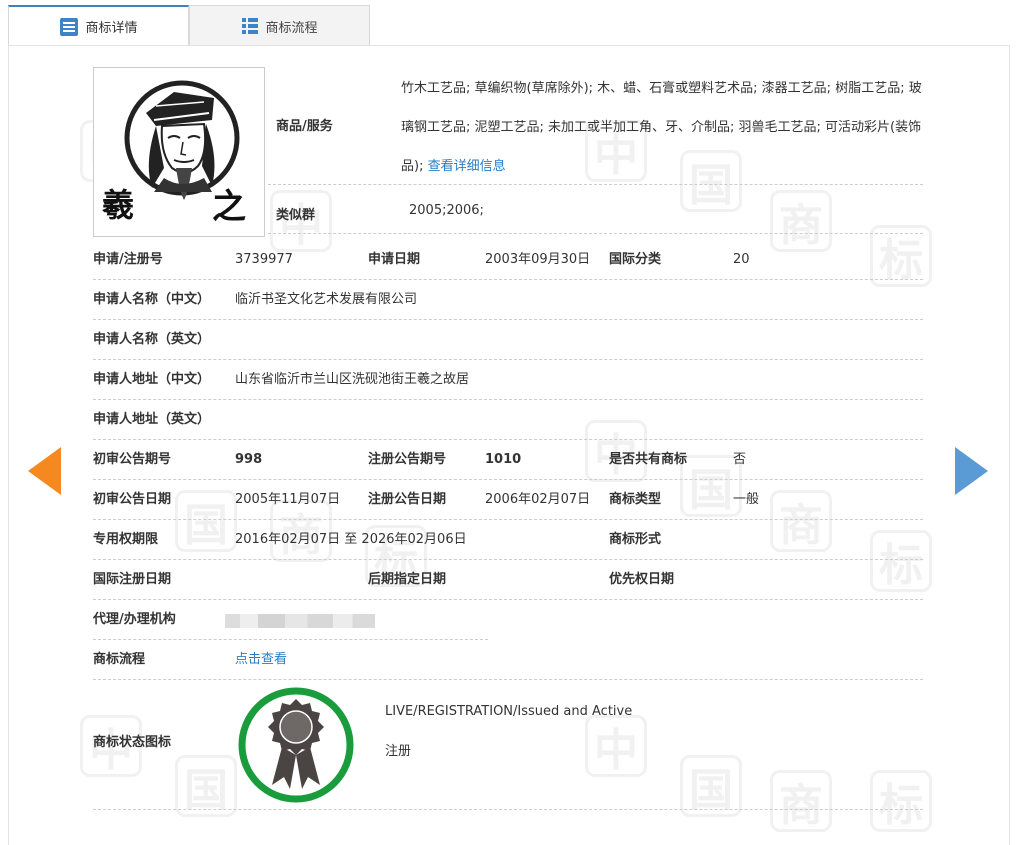 The height and width of the screenshot is (845, 1018). What do you see at coordinates (740, 459) in the screenshot?
I see `shared-value: 否` at bounding box center [740, 459].